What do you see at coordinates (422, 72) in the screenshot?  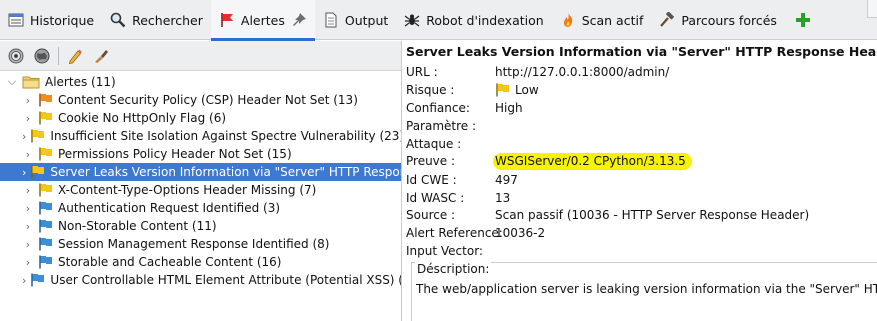 I see `url-label: URL :` at bounding box center [422, 72].